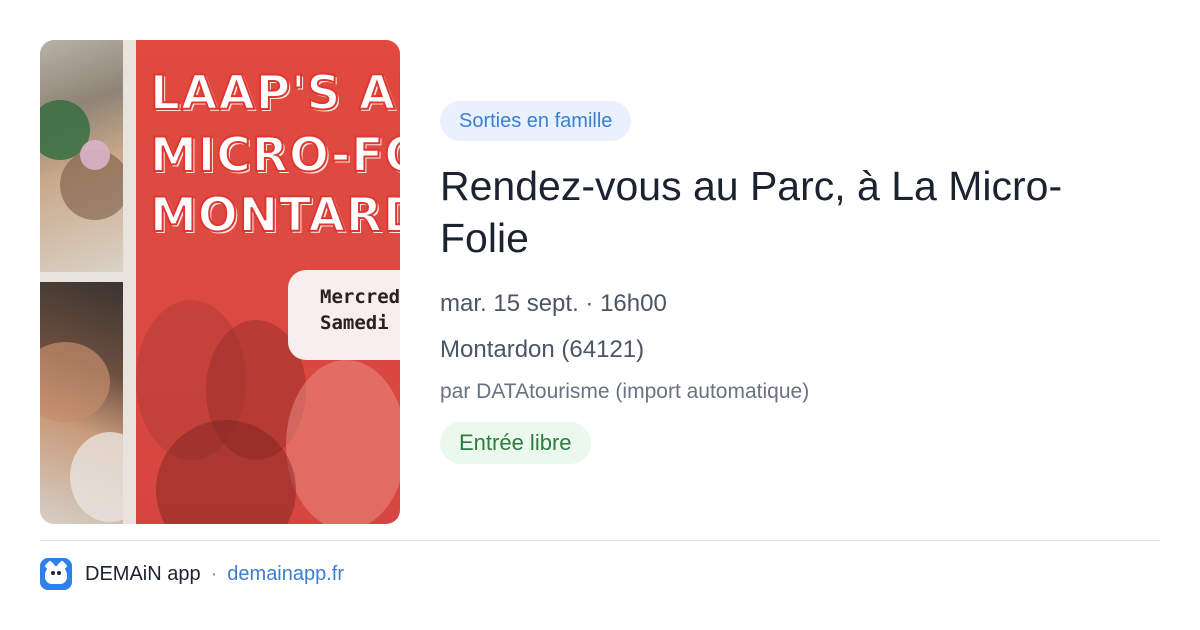  I want to click on poster-band-line-1: Mercred, so click(360, 297).